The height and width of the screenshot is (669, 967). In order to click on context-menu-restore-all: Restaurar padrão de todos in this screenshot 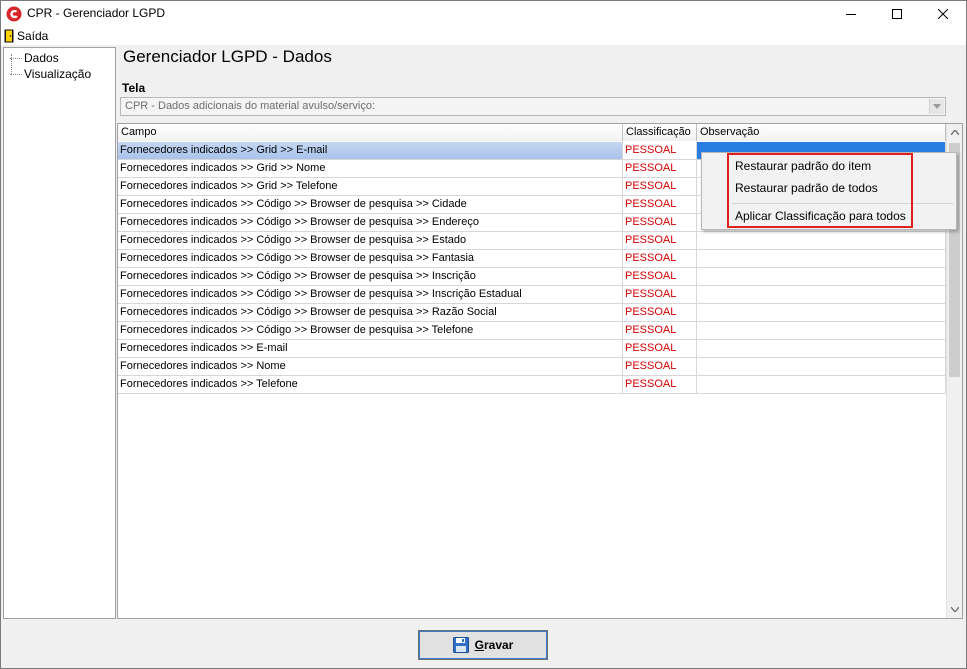, I will do `click(806, 188)`.